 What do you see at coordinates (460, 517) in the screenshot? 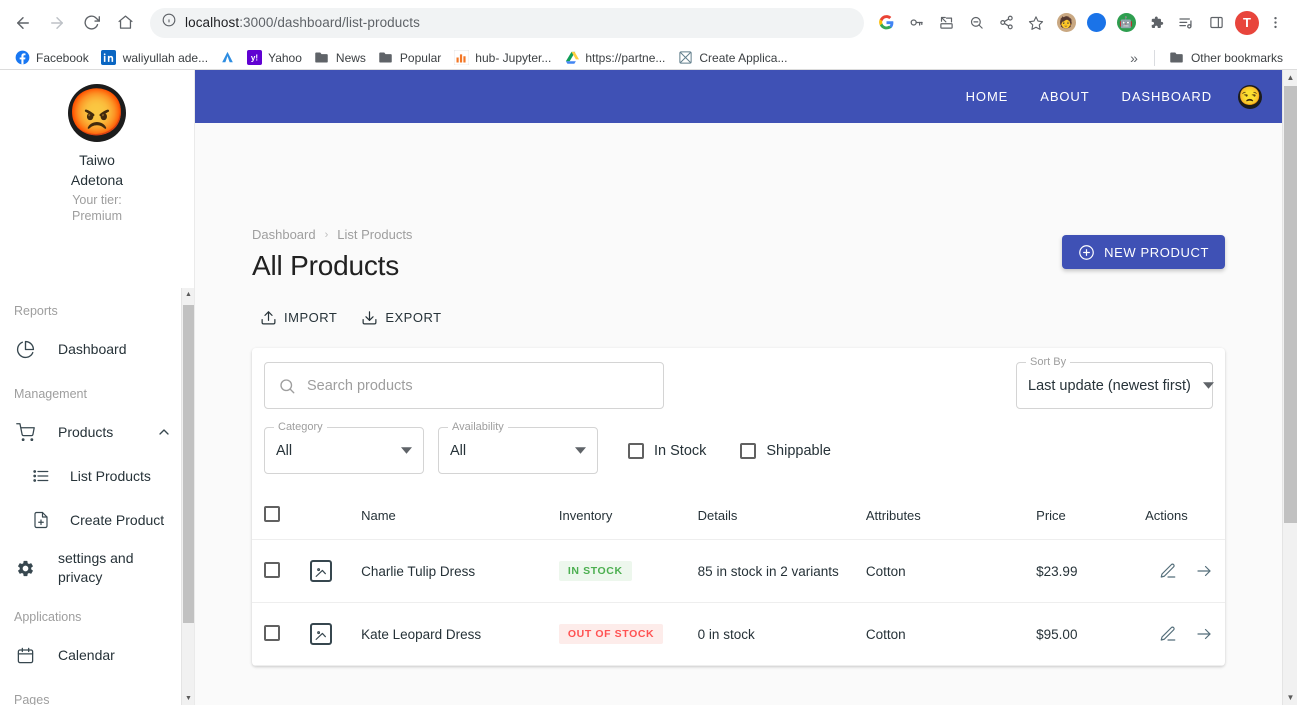
I see `column-header-name: Name` at bounding box center [460, 517].